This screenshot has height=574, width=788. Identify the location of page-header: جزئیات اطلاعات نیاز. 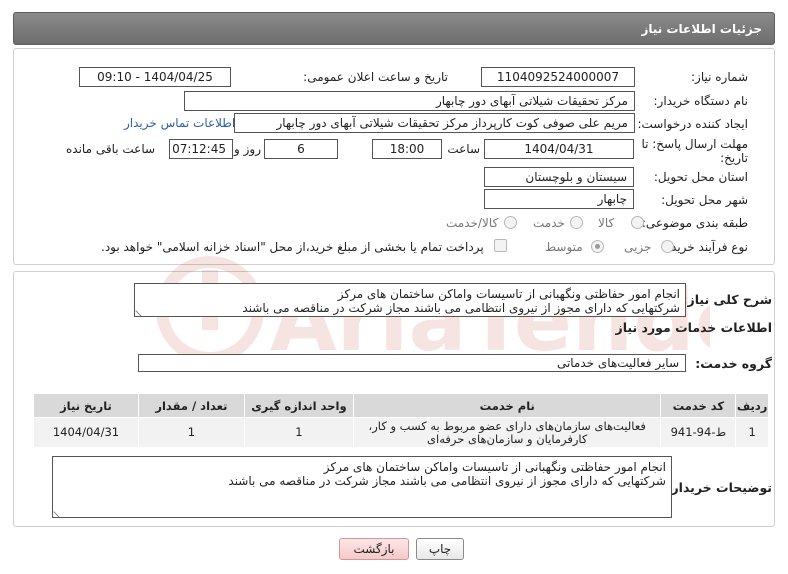
(394, 28).